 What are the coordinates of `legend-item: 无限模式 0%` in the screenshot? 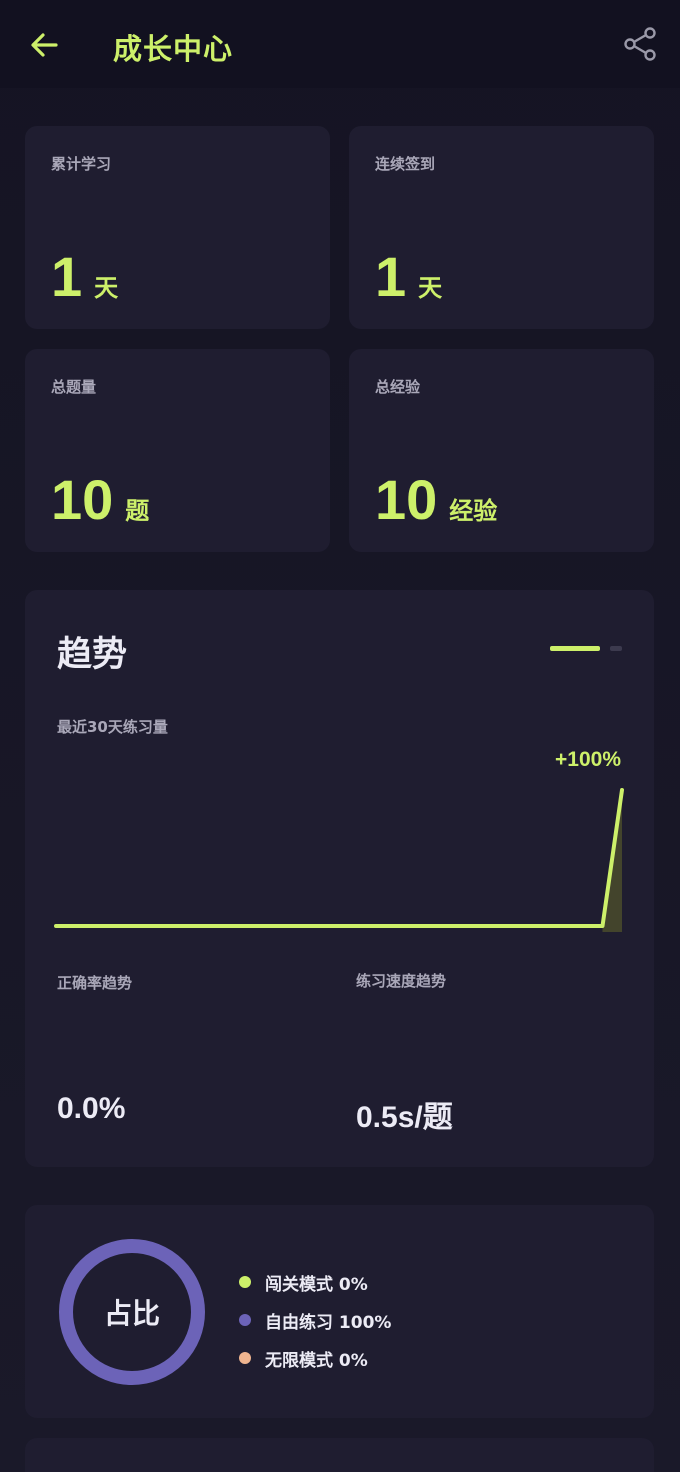 It's located at (315, 1358).